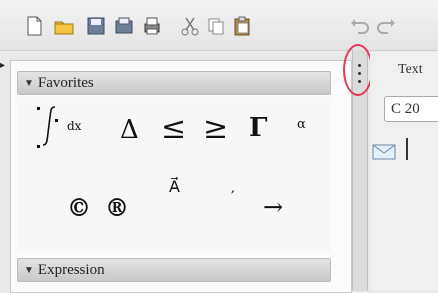  What do you see at coordinates (190, 26) in the screenshot?
I see `cut-icon` at bounding box center [190, 26].